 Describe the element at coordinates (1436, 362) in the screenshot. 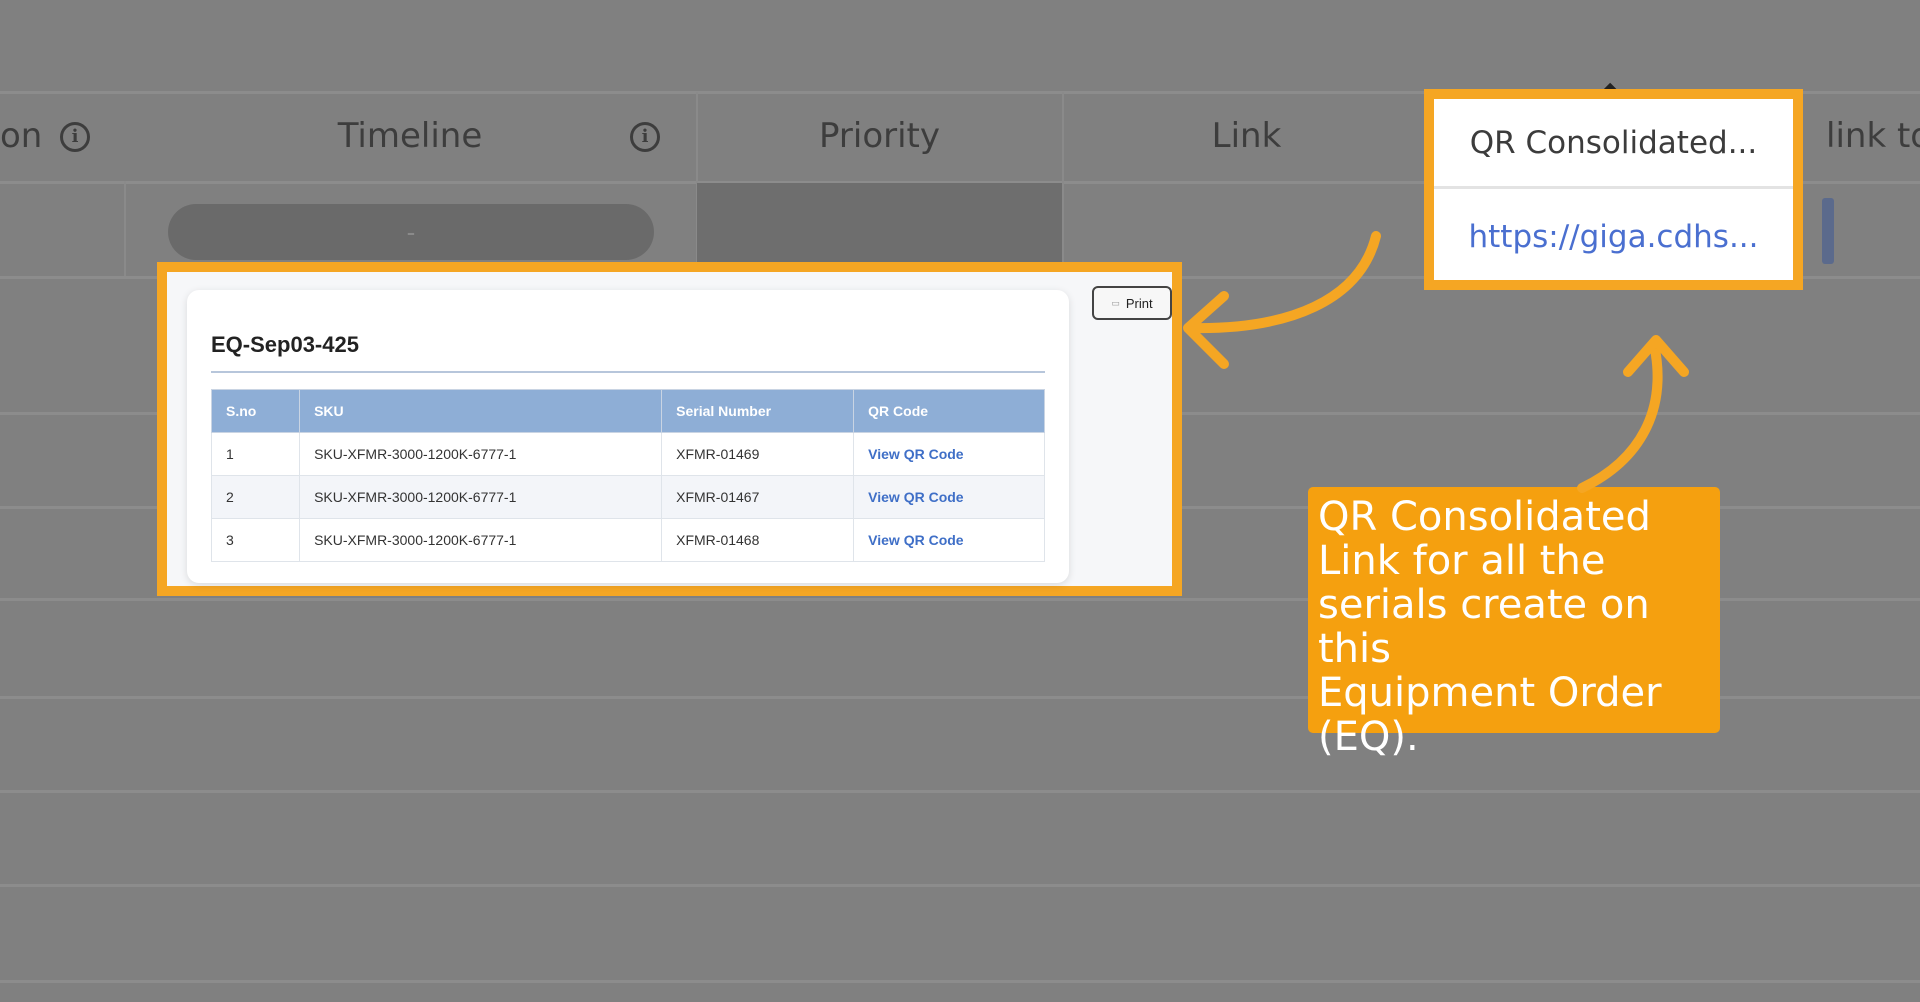

I see `annotation-arrows` at that location.